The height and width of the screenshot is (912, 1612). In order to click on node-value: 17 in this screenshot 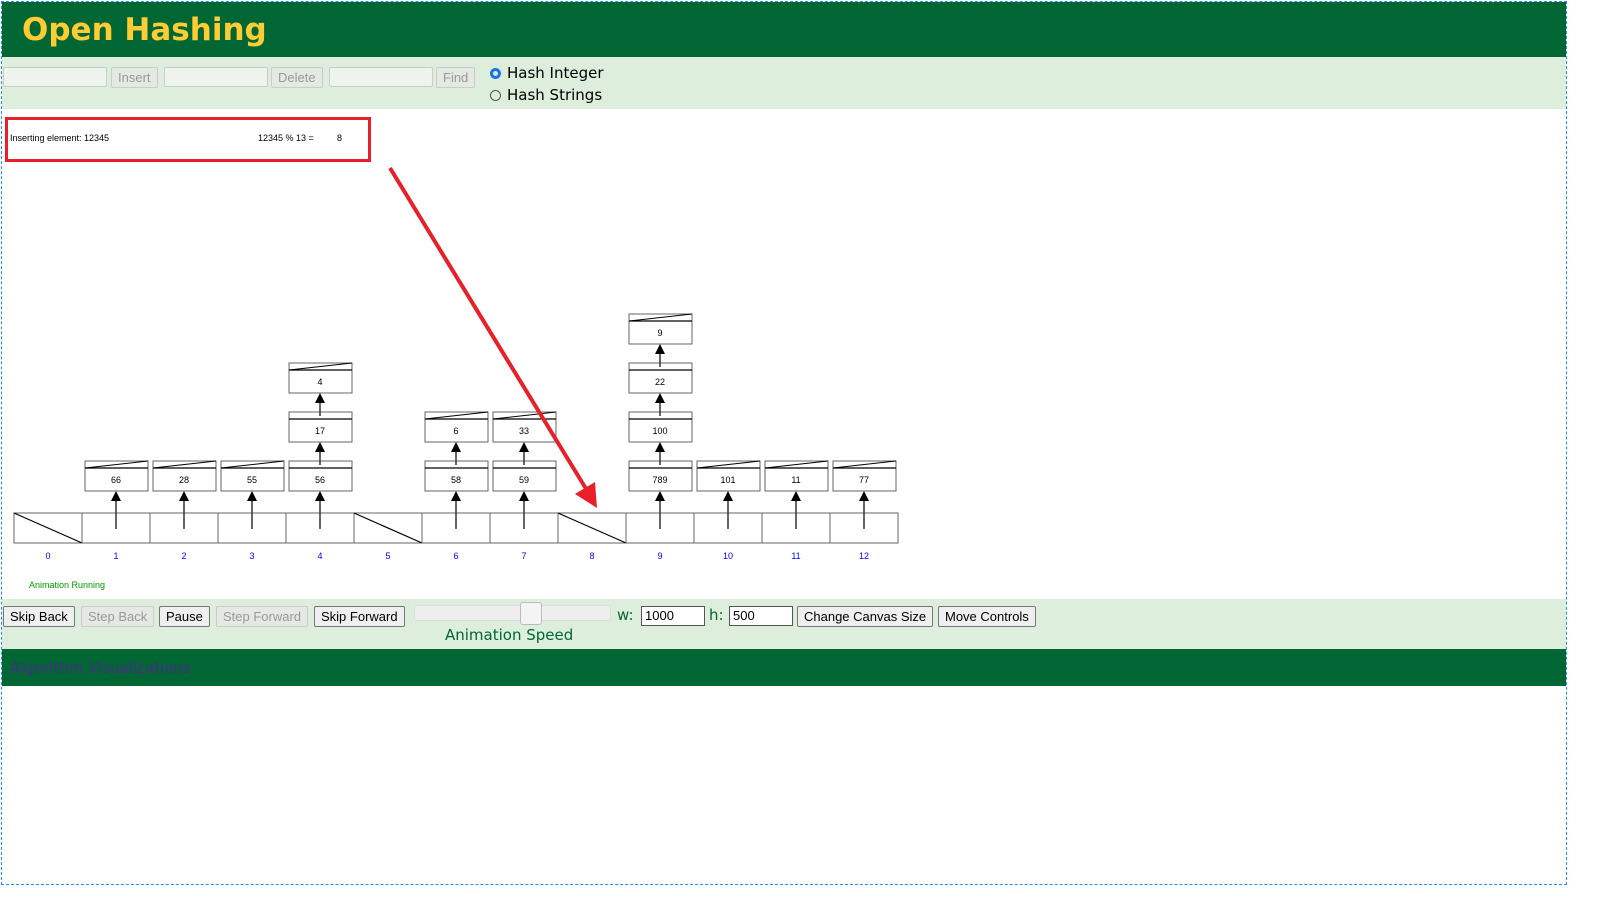, I will do `click(320, 431)`.